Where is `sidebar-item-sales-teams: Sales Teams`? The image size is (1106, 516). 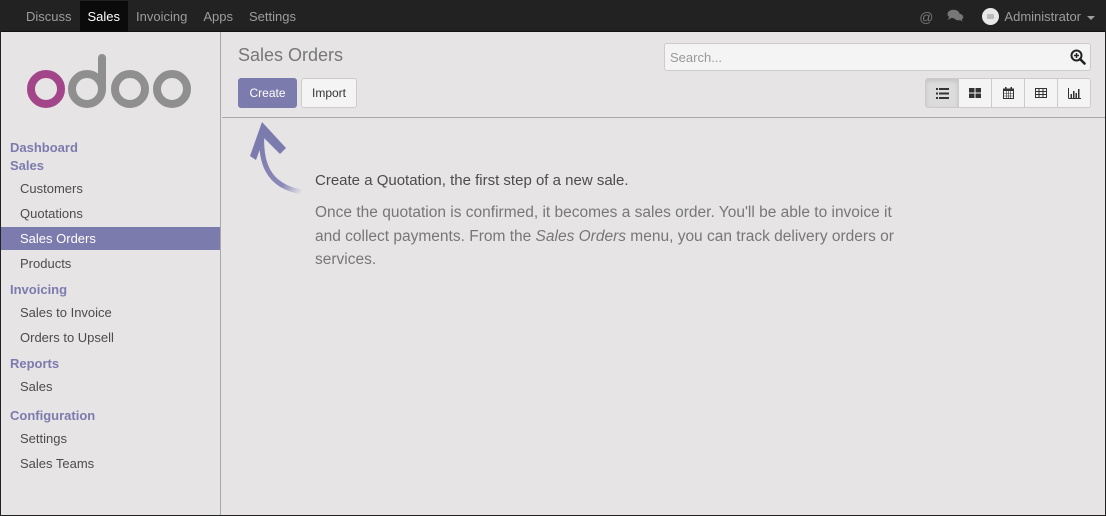
sidebar-item-sales-teams: Sales Teams is located at coordinates (110, 463).